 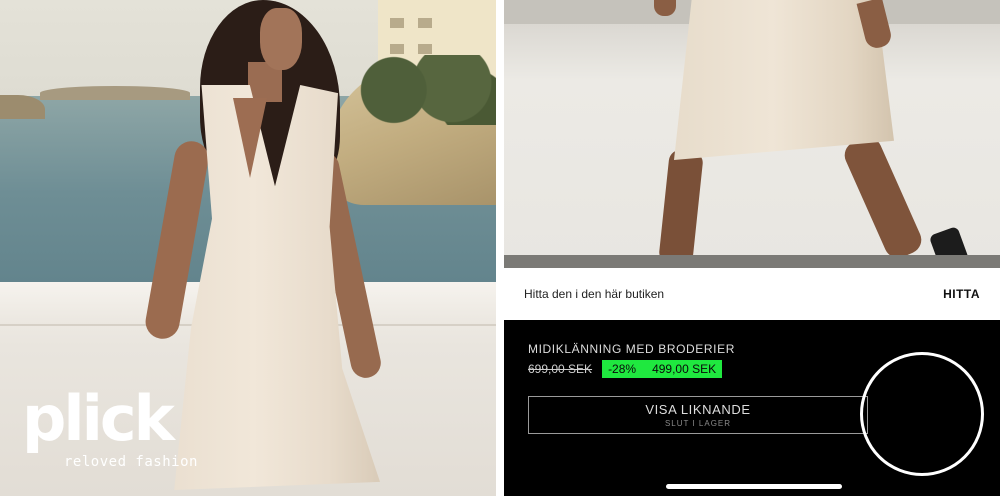 I want to click on price-row: 699,00 SEK -28% 499,00 SEK, so click(x=625, y=369).